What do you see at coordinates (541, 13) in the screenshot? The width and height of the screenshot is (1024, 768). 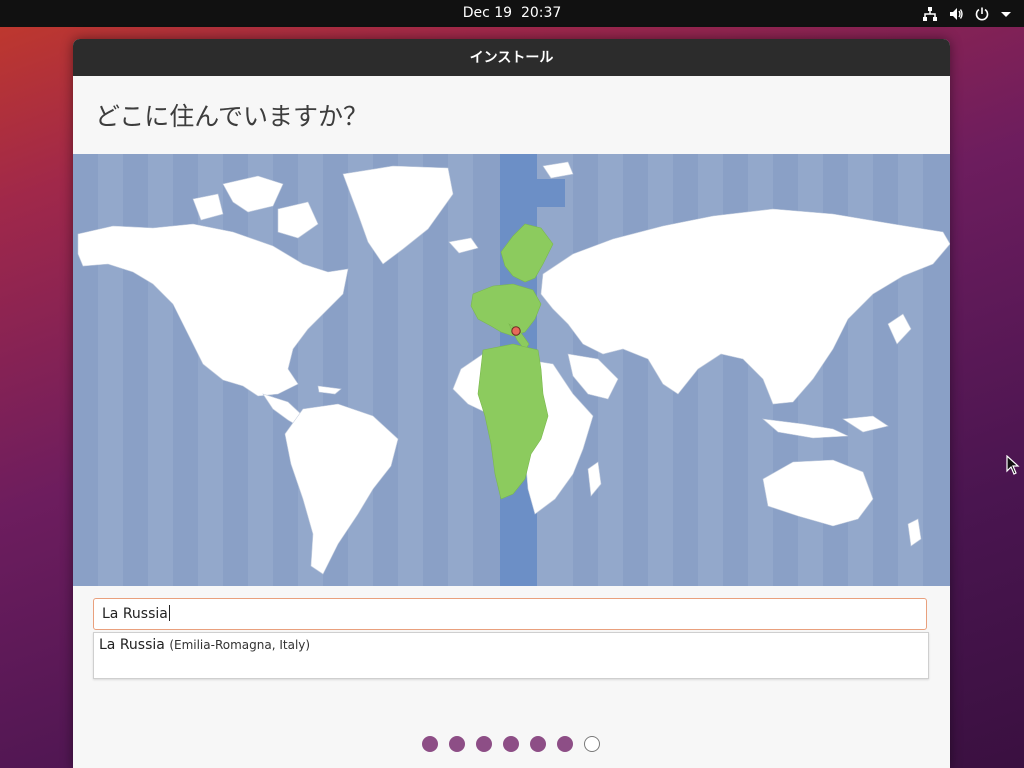 I see `clock-time: 20:37` at bounding box center [541, 13].